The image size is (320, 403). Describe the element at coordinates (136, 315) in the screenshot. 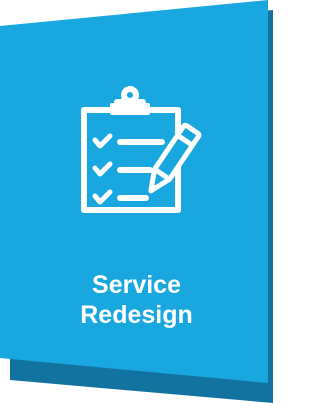

I see `title-line-2: Redesign` at that location.